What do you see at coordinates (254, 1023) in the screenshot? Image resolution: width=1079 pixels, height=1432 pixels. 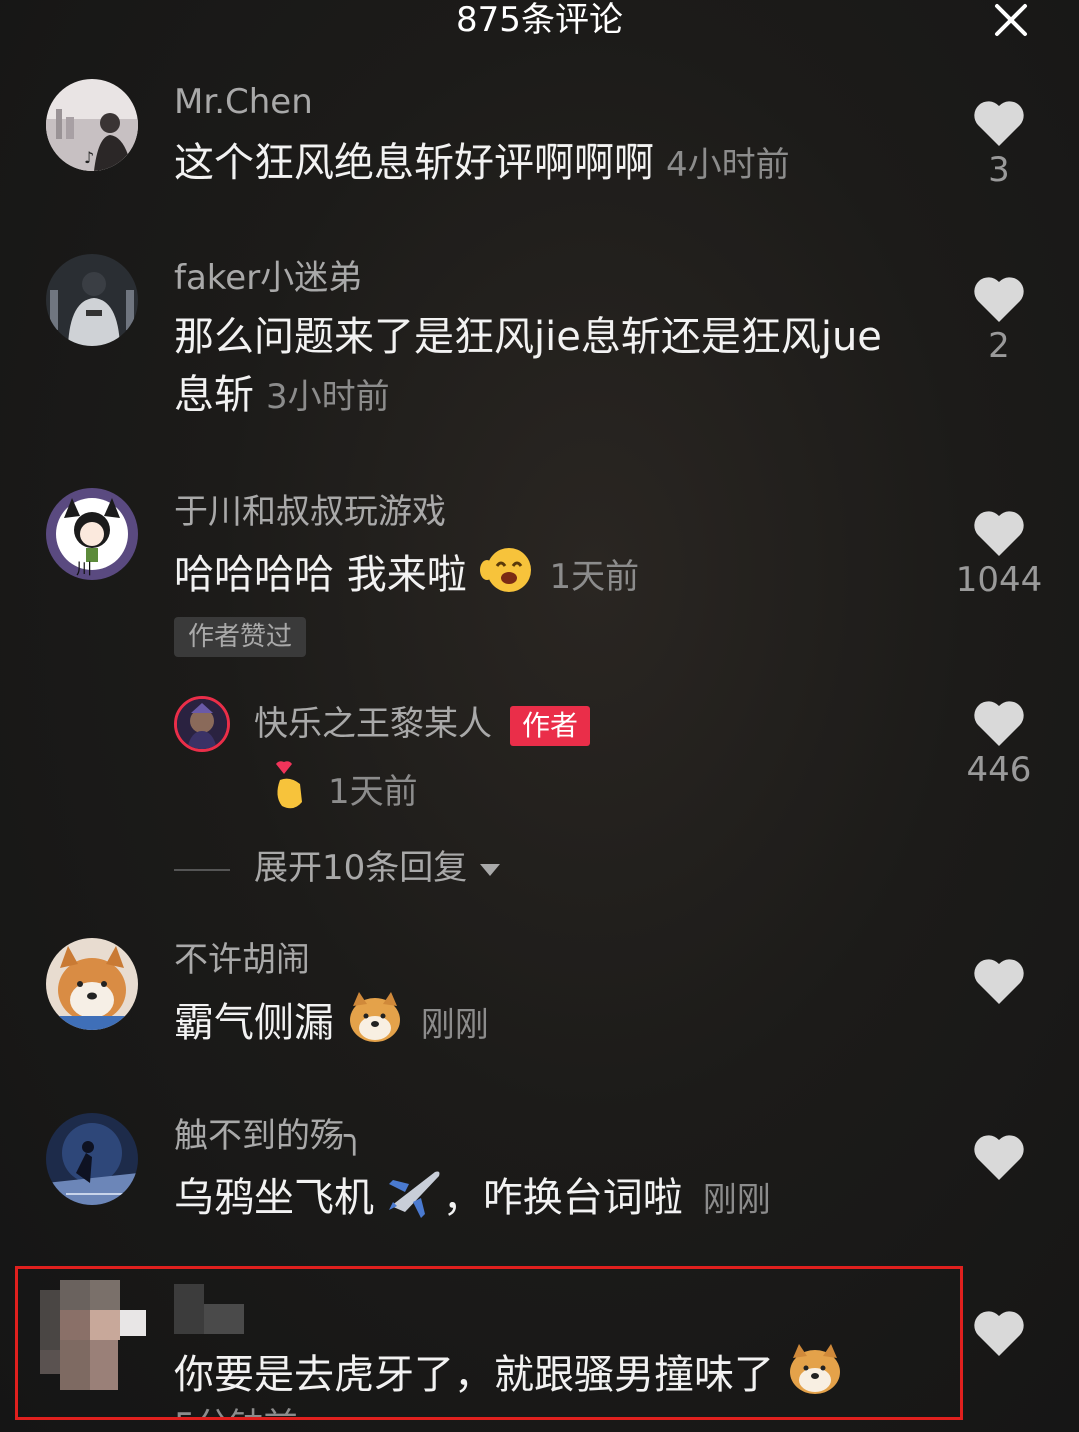 I see `comment-body: 霸气侧漏` at bounding box center [254, 1023].